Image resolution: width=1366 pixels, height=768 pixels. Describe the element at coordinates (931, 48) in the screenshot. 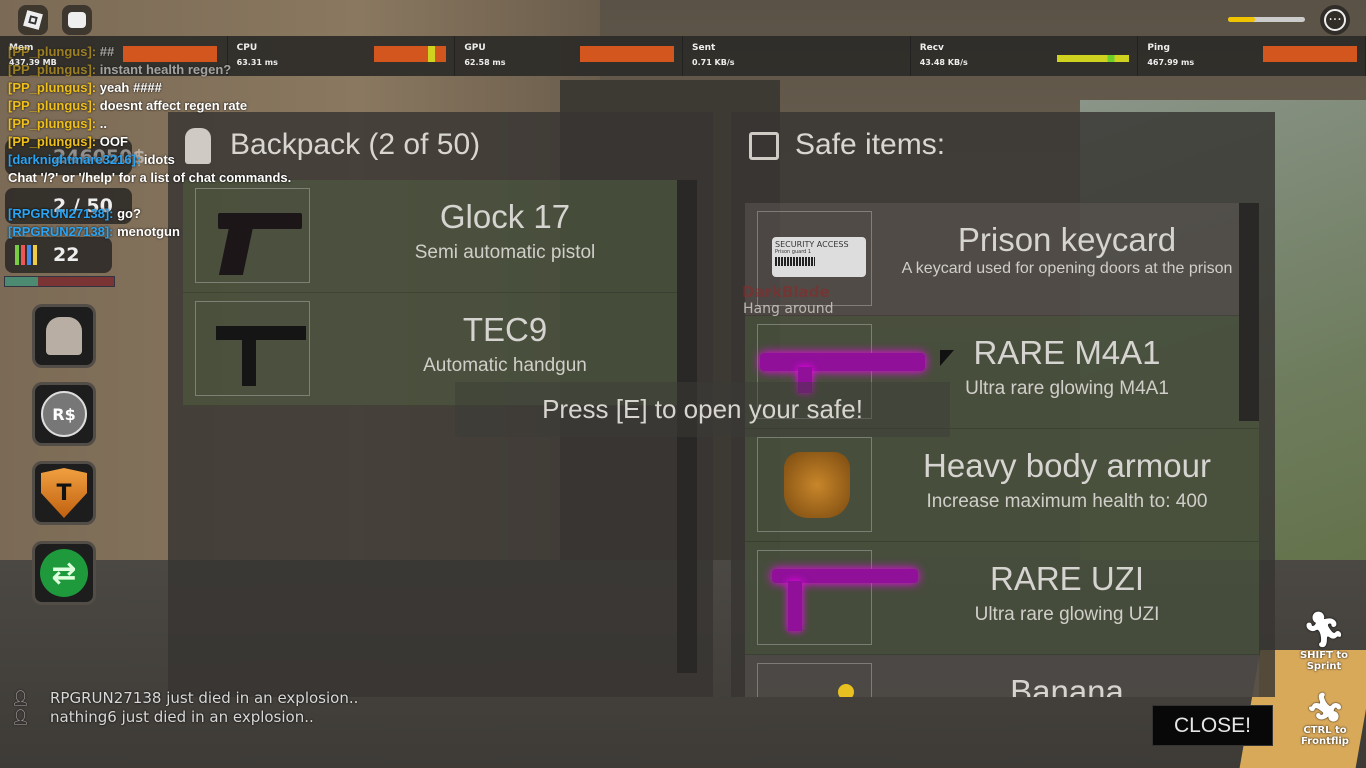

I see `stat-label: Recv` at that location.